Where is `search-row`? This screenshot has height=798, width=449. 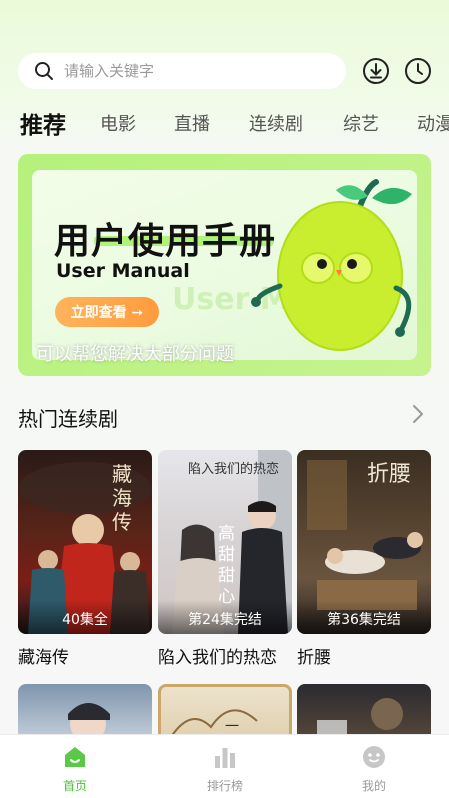
search-row is located at coordinates (227, 71).